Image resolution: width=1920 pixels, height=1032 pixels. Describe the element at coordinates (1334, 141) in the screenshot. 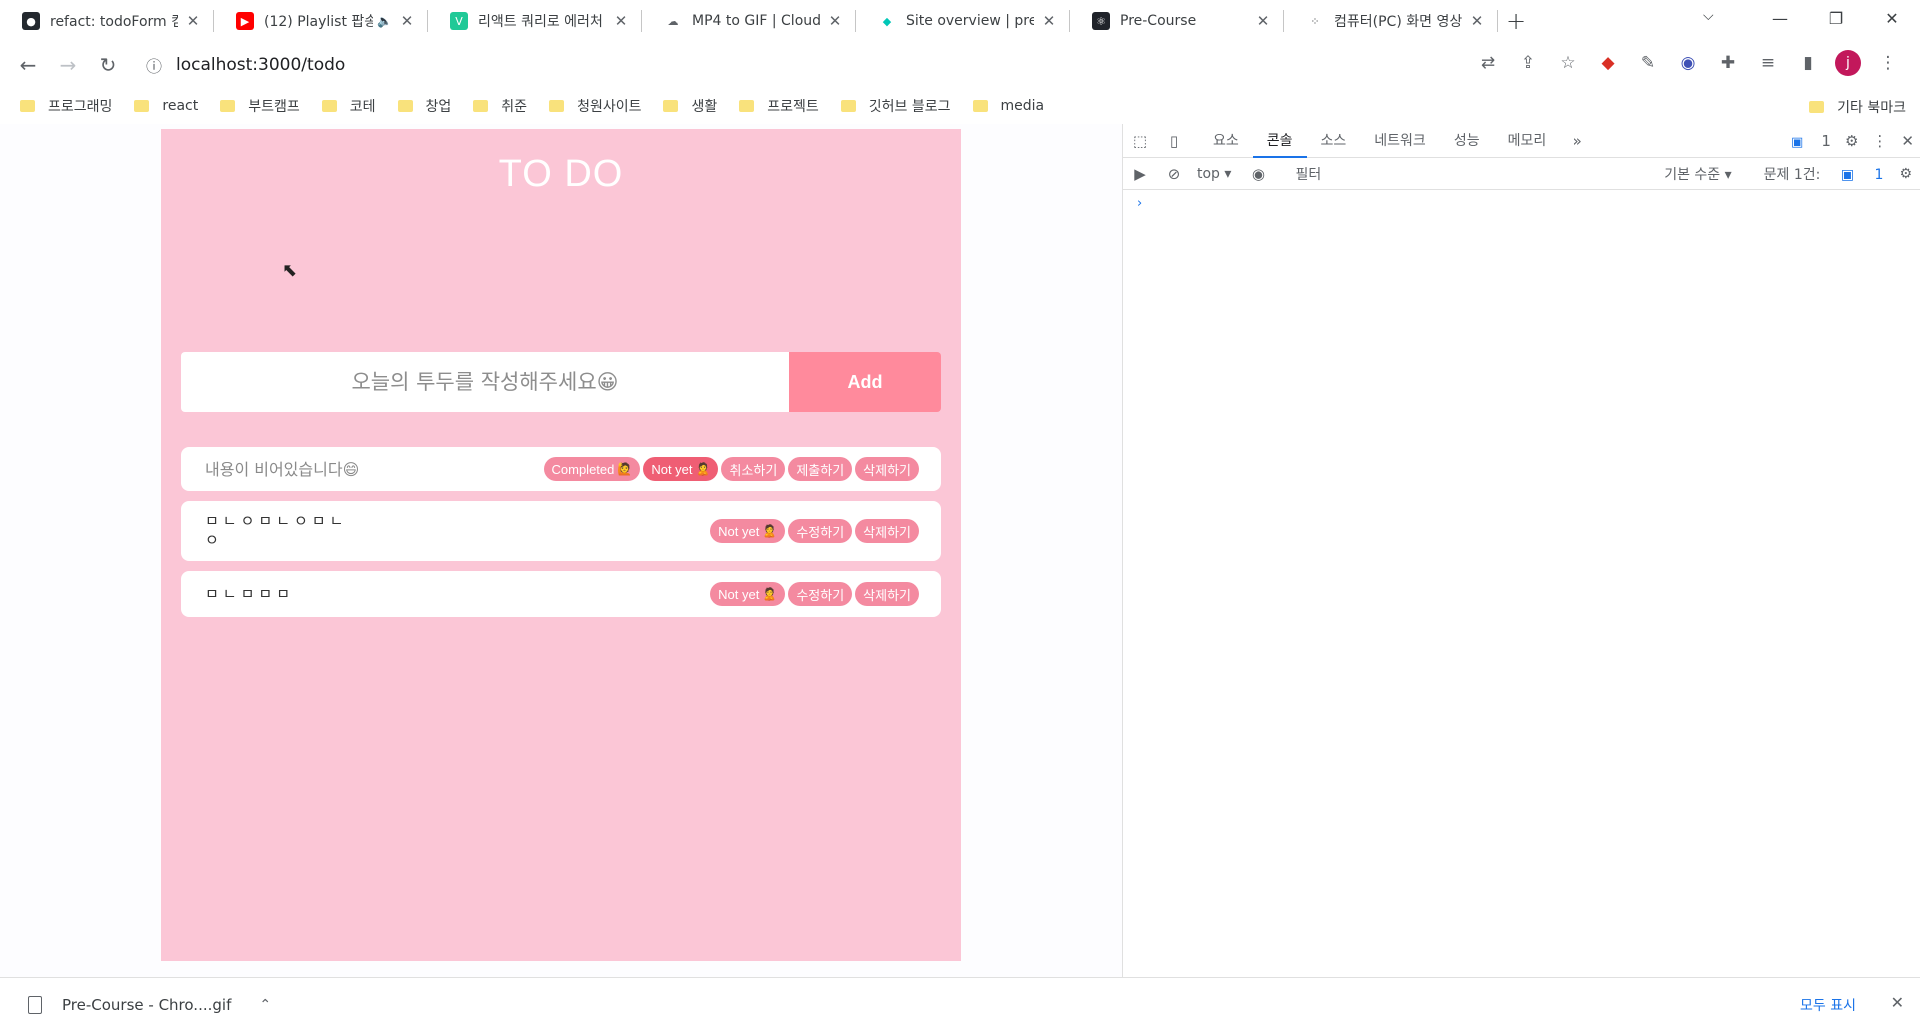

I see `devtools-tab: 소스` at that location.